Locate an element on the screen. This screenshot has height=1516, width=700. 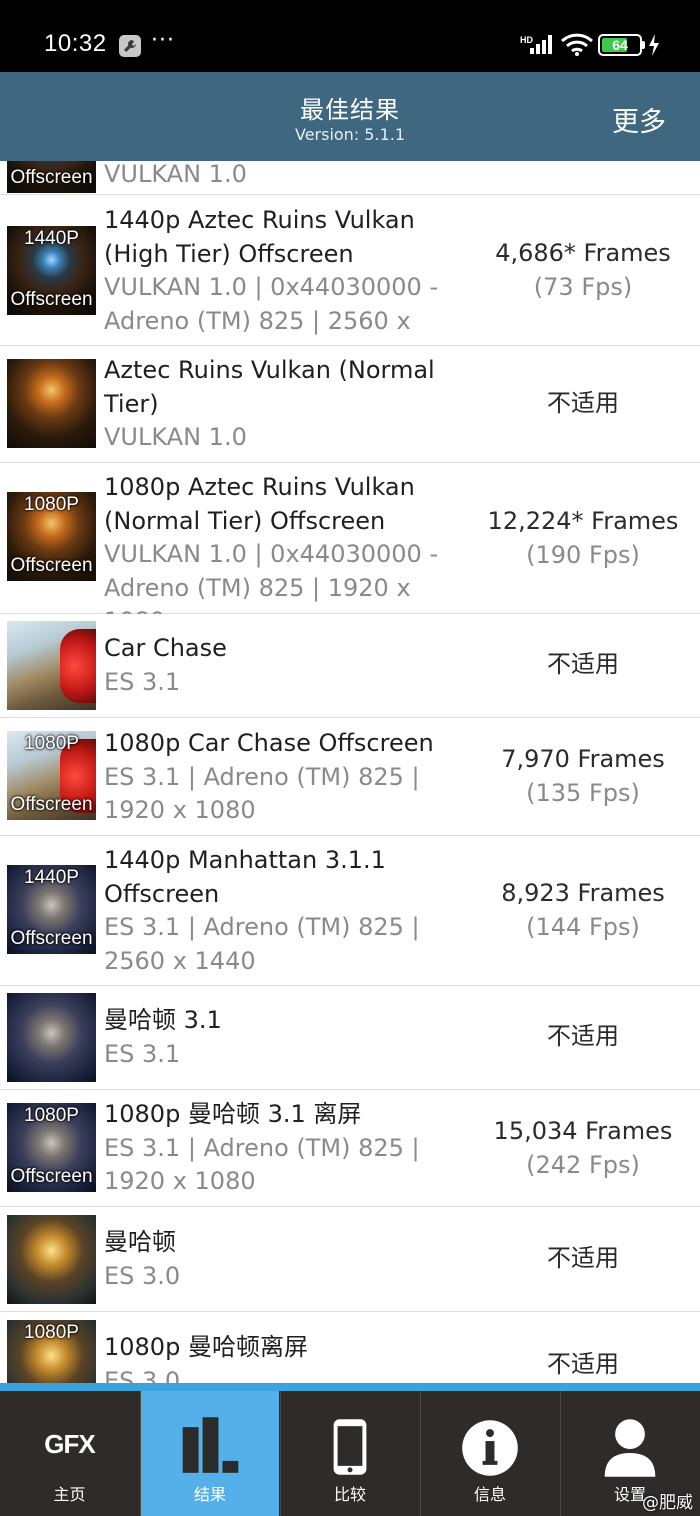
battery-level: 64 is located at coordinates (620, 45).